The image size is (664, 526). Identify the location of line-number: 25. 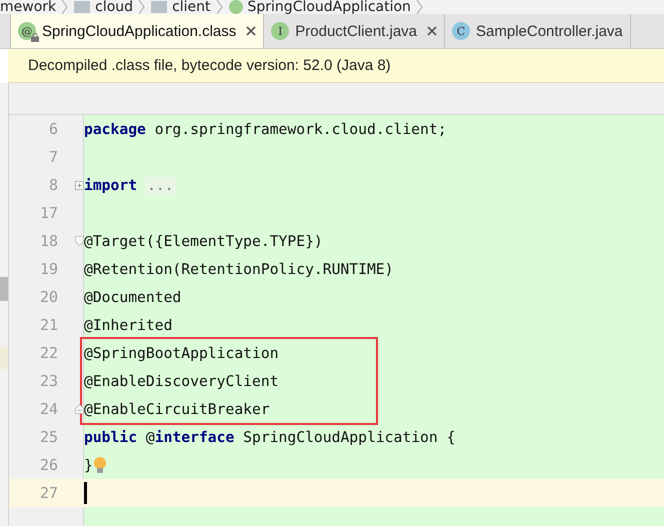
(48, 437).